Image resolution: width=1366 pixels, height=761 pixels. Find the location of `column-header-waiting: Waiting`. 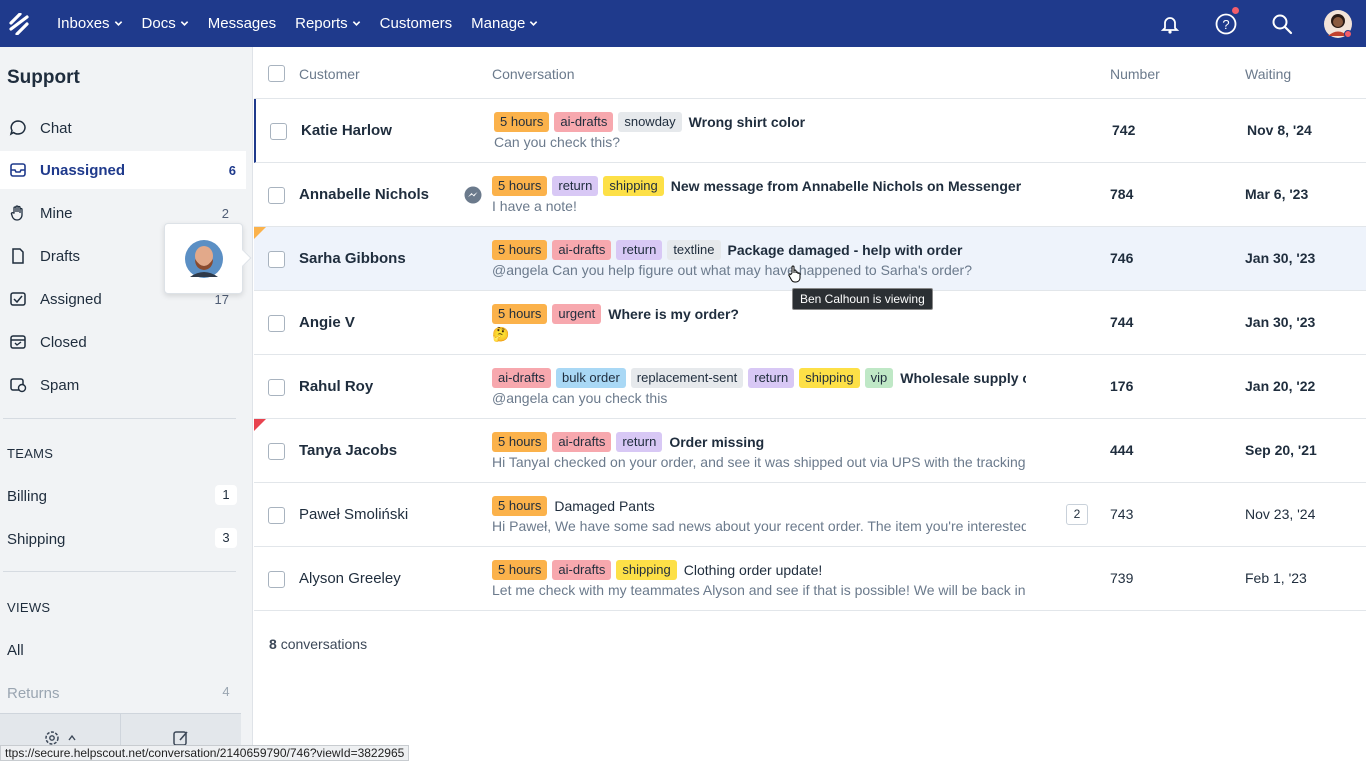

column-header-waiting: Waiting is located at coordinates (1268, 74).